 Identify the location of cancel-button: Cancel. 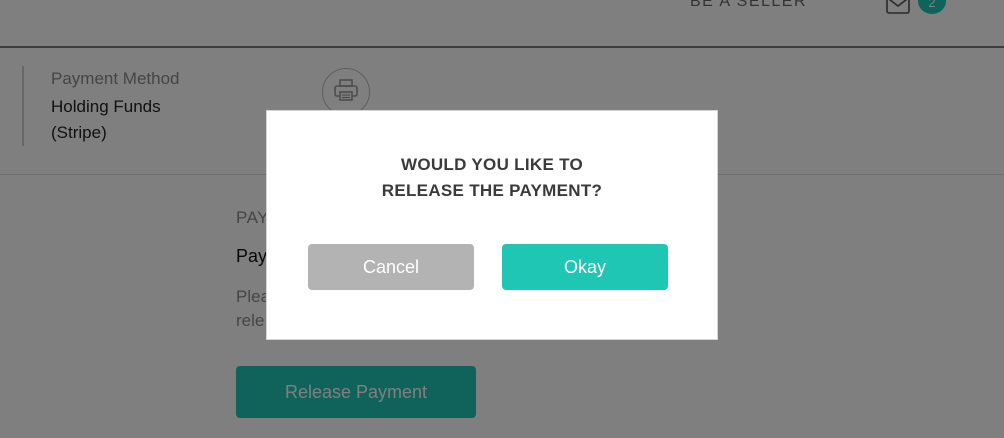
(391, 267).